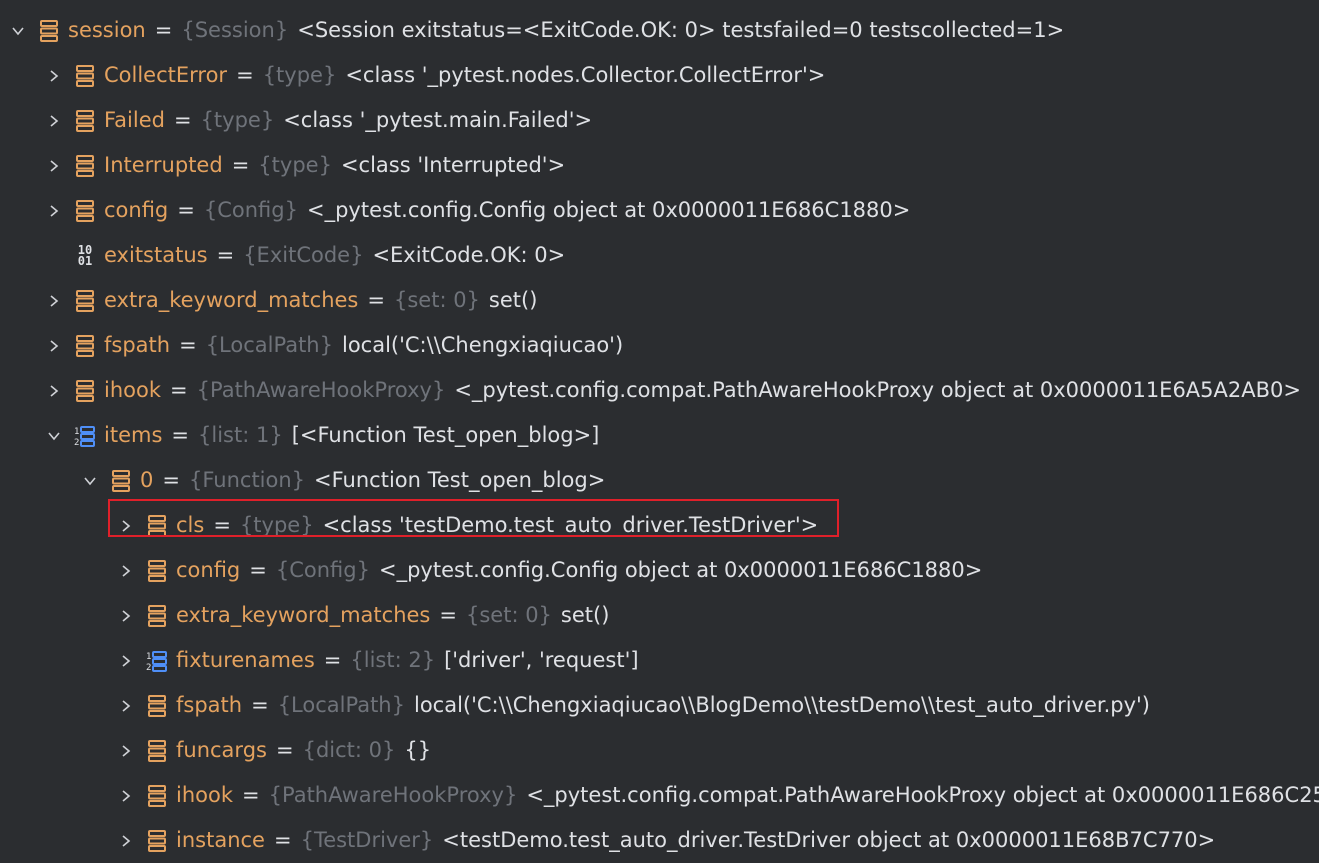 This screenshot has height=863, width=1319. Describe the element at coordinates (240, 435) in the screenshot. I see `variable-type: {list: 1}` at that location.